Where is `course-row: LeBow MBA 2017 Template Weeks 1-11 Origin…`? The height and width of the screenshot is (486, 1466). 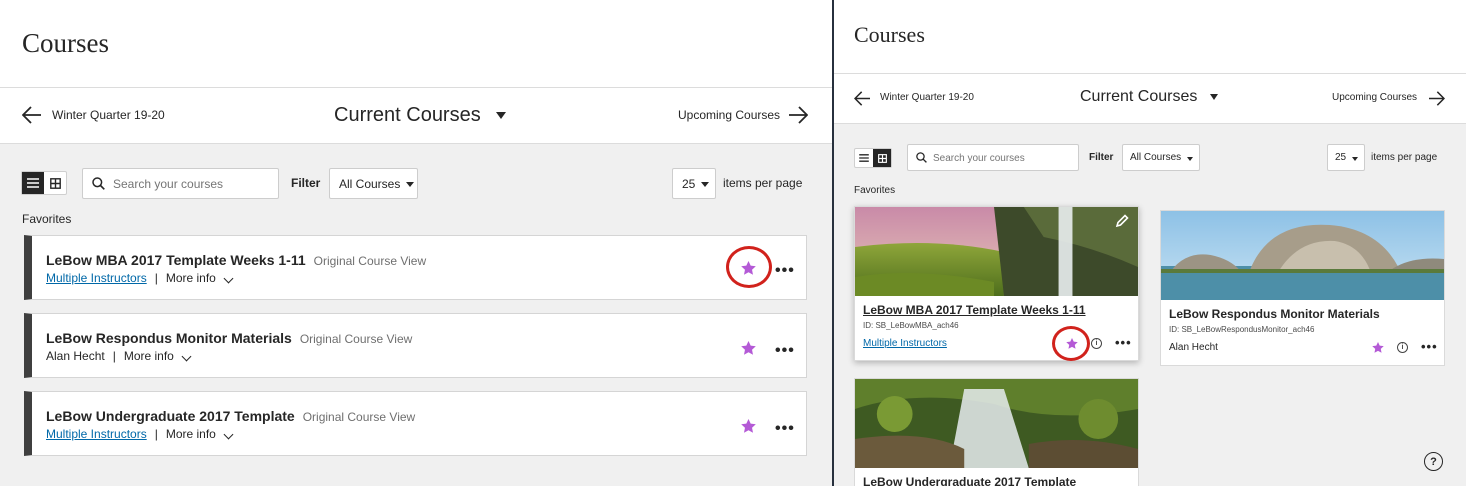 course-row: LeBow MBA 2017 Template Weeks 1-11 Origin… is located at coordinates (415, 267).